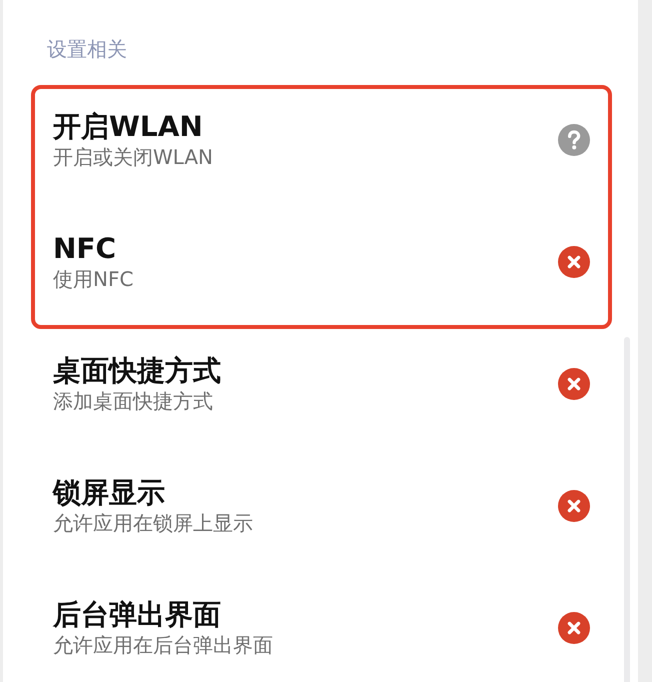 Image resolution: width=652 pixels, height=682 pixels. I want to click on setting-subtitle: 添加桌面快捷方式, so click(133, 401).